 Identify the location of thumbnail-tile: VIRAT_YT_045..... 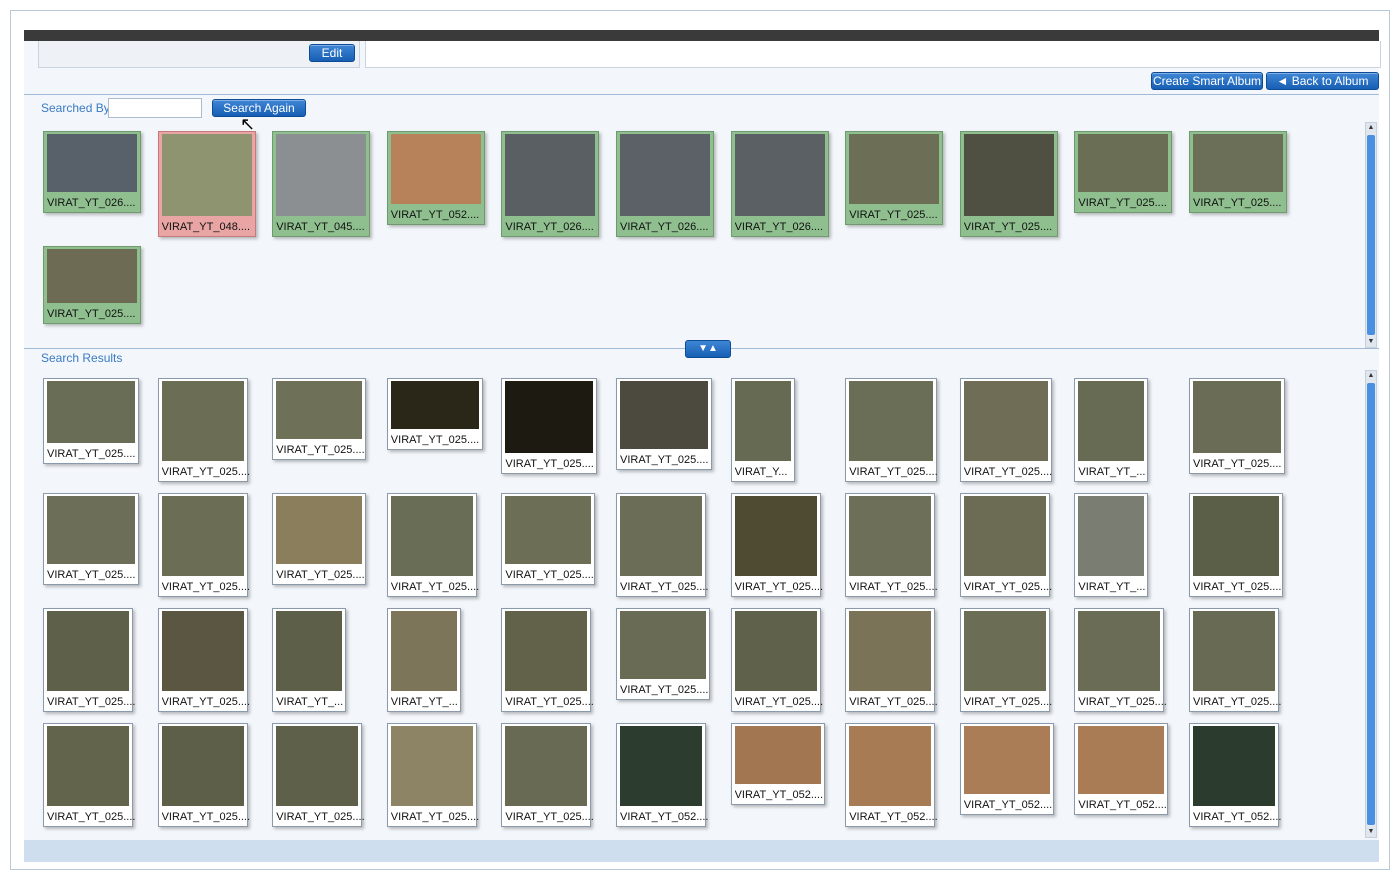
(321, 184).